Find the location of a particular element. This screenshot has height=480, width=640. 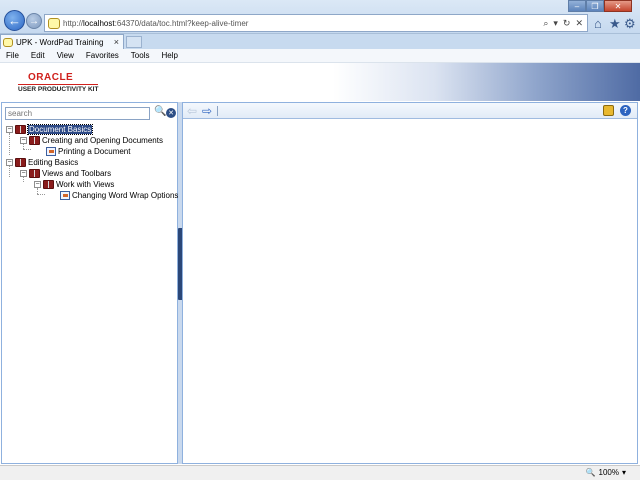

tree-item-work-with-views: − Work with Views is located at coordinates (74, 184).